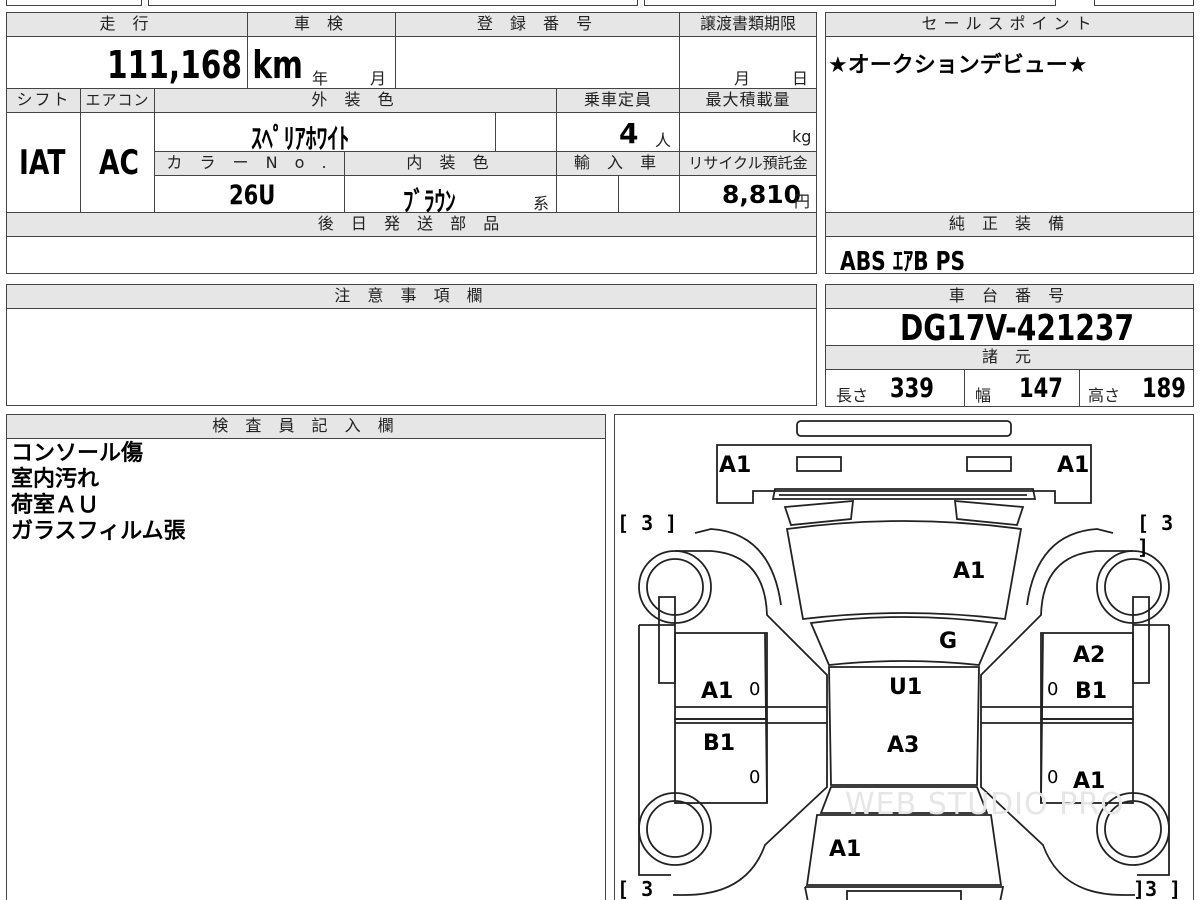 Image resolution: width=1200 pixels, height=900 pixels. What do you see at coordinates (1009, 296) in the screenshot?
I see `chassis-header: 車 台 番 号` at bounding box center [1009, 296].